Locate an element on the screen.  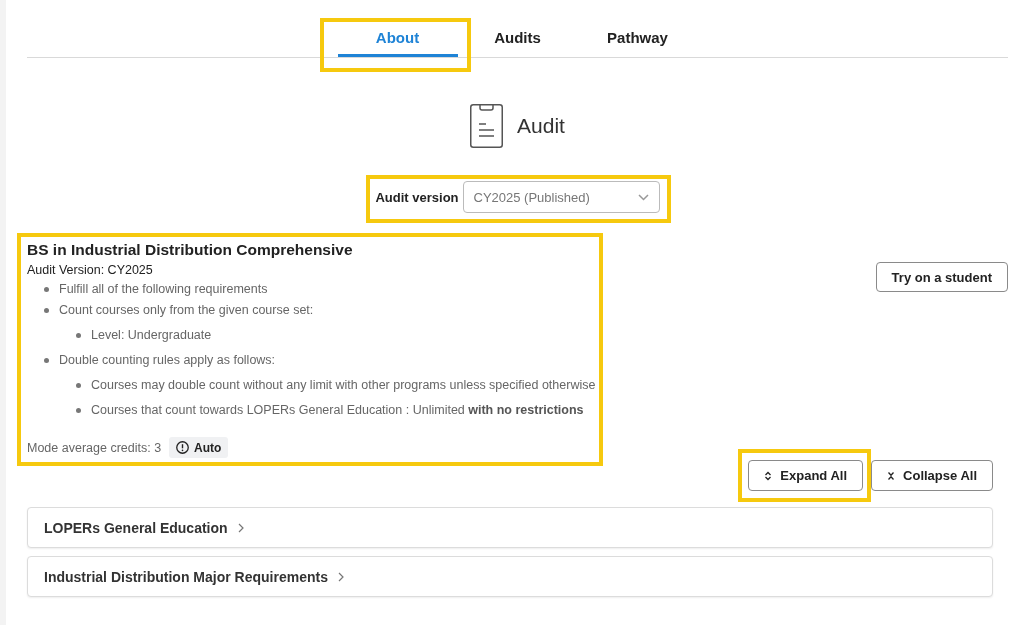
try-on-student-button: Try on a student is located at coordinates (941, 277).